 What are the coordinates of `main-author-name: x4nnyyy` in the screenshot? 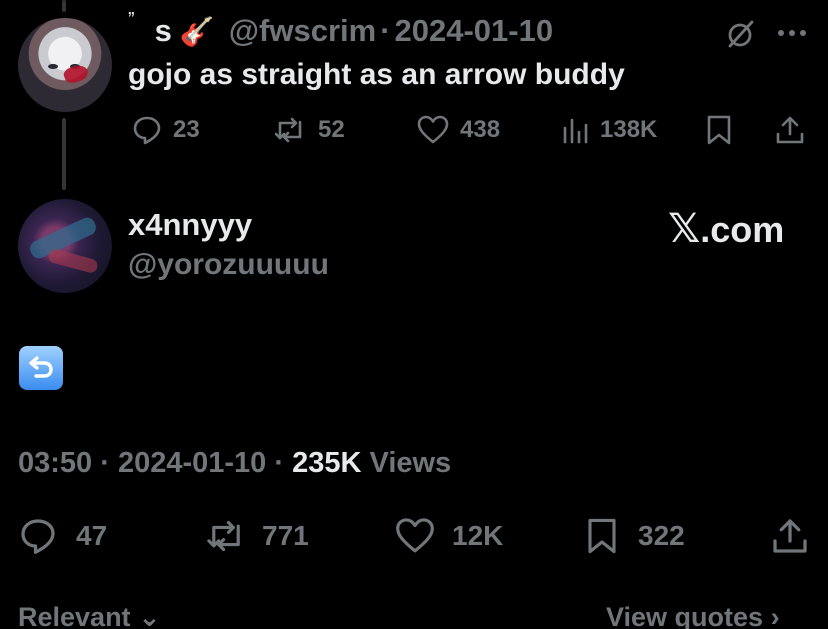 It's located at (190, 225).